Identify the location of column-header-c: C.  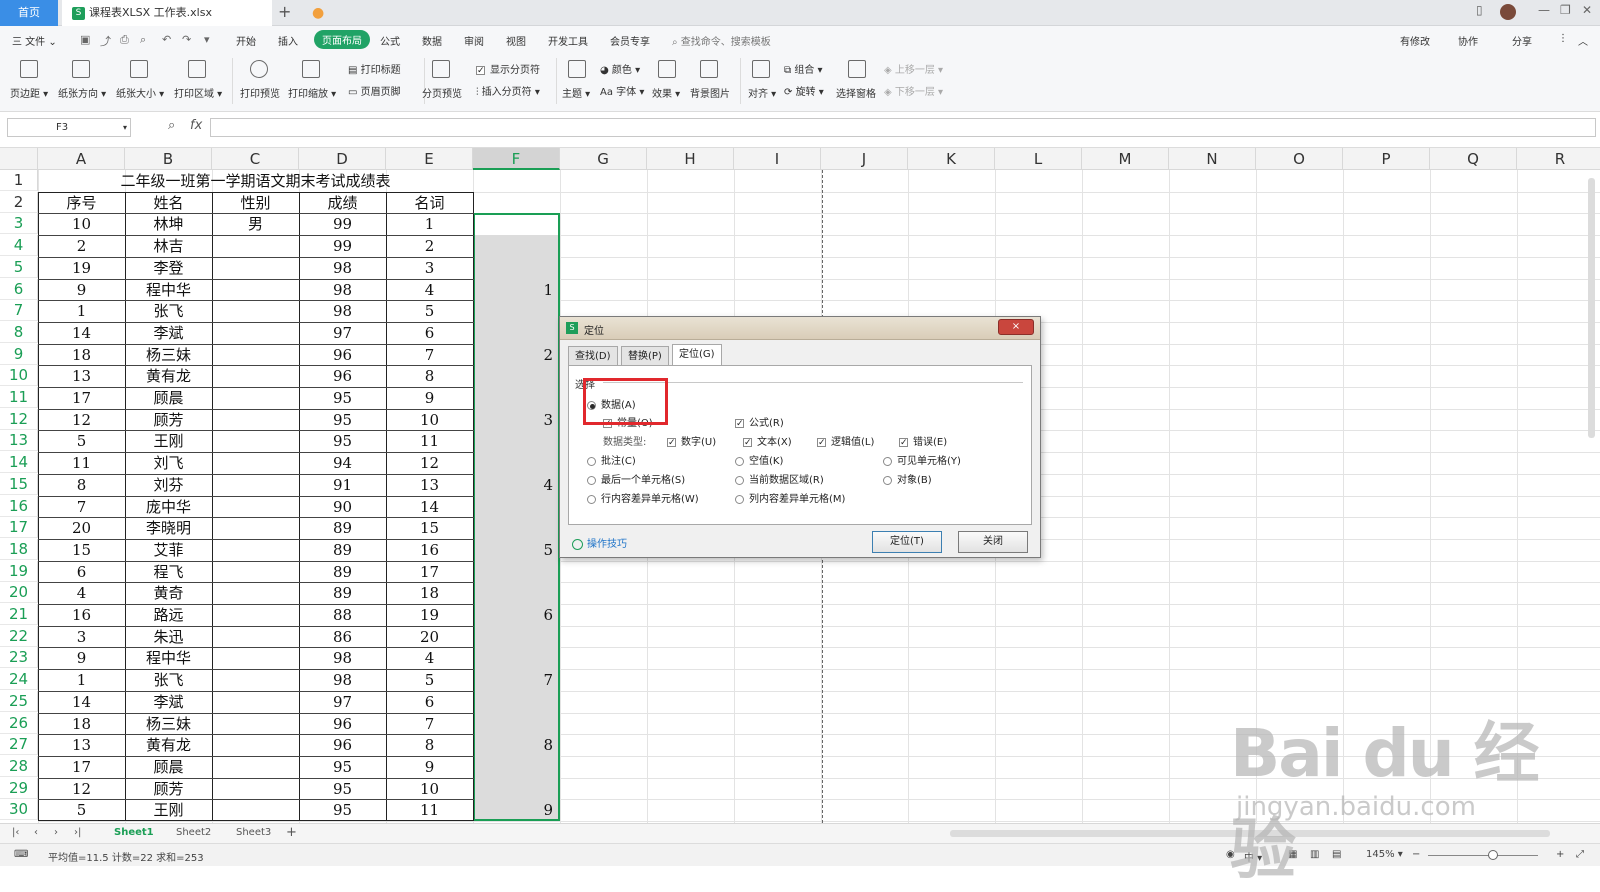
(255, 159).